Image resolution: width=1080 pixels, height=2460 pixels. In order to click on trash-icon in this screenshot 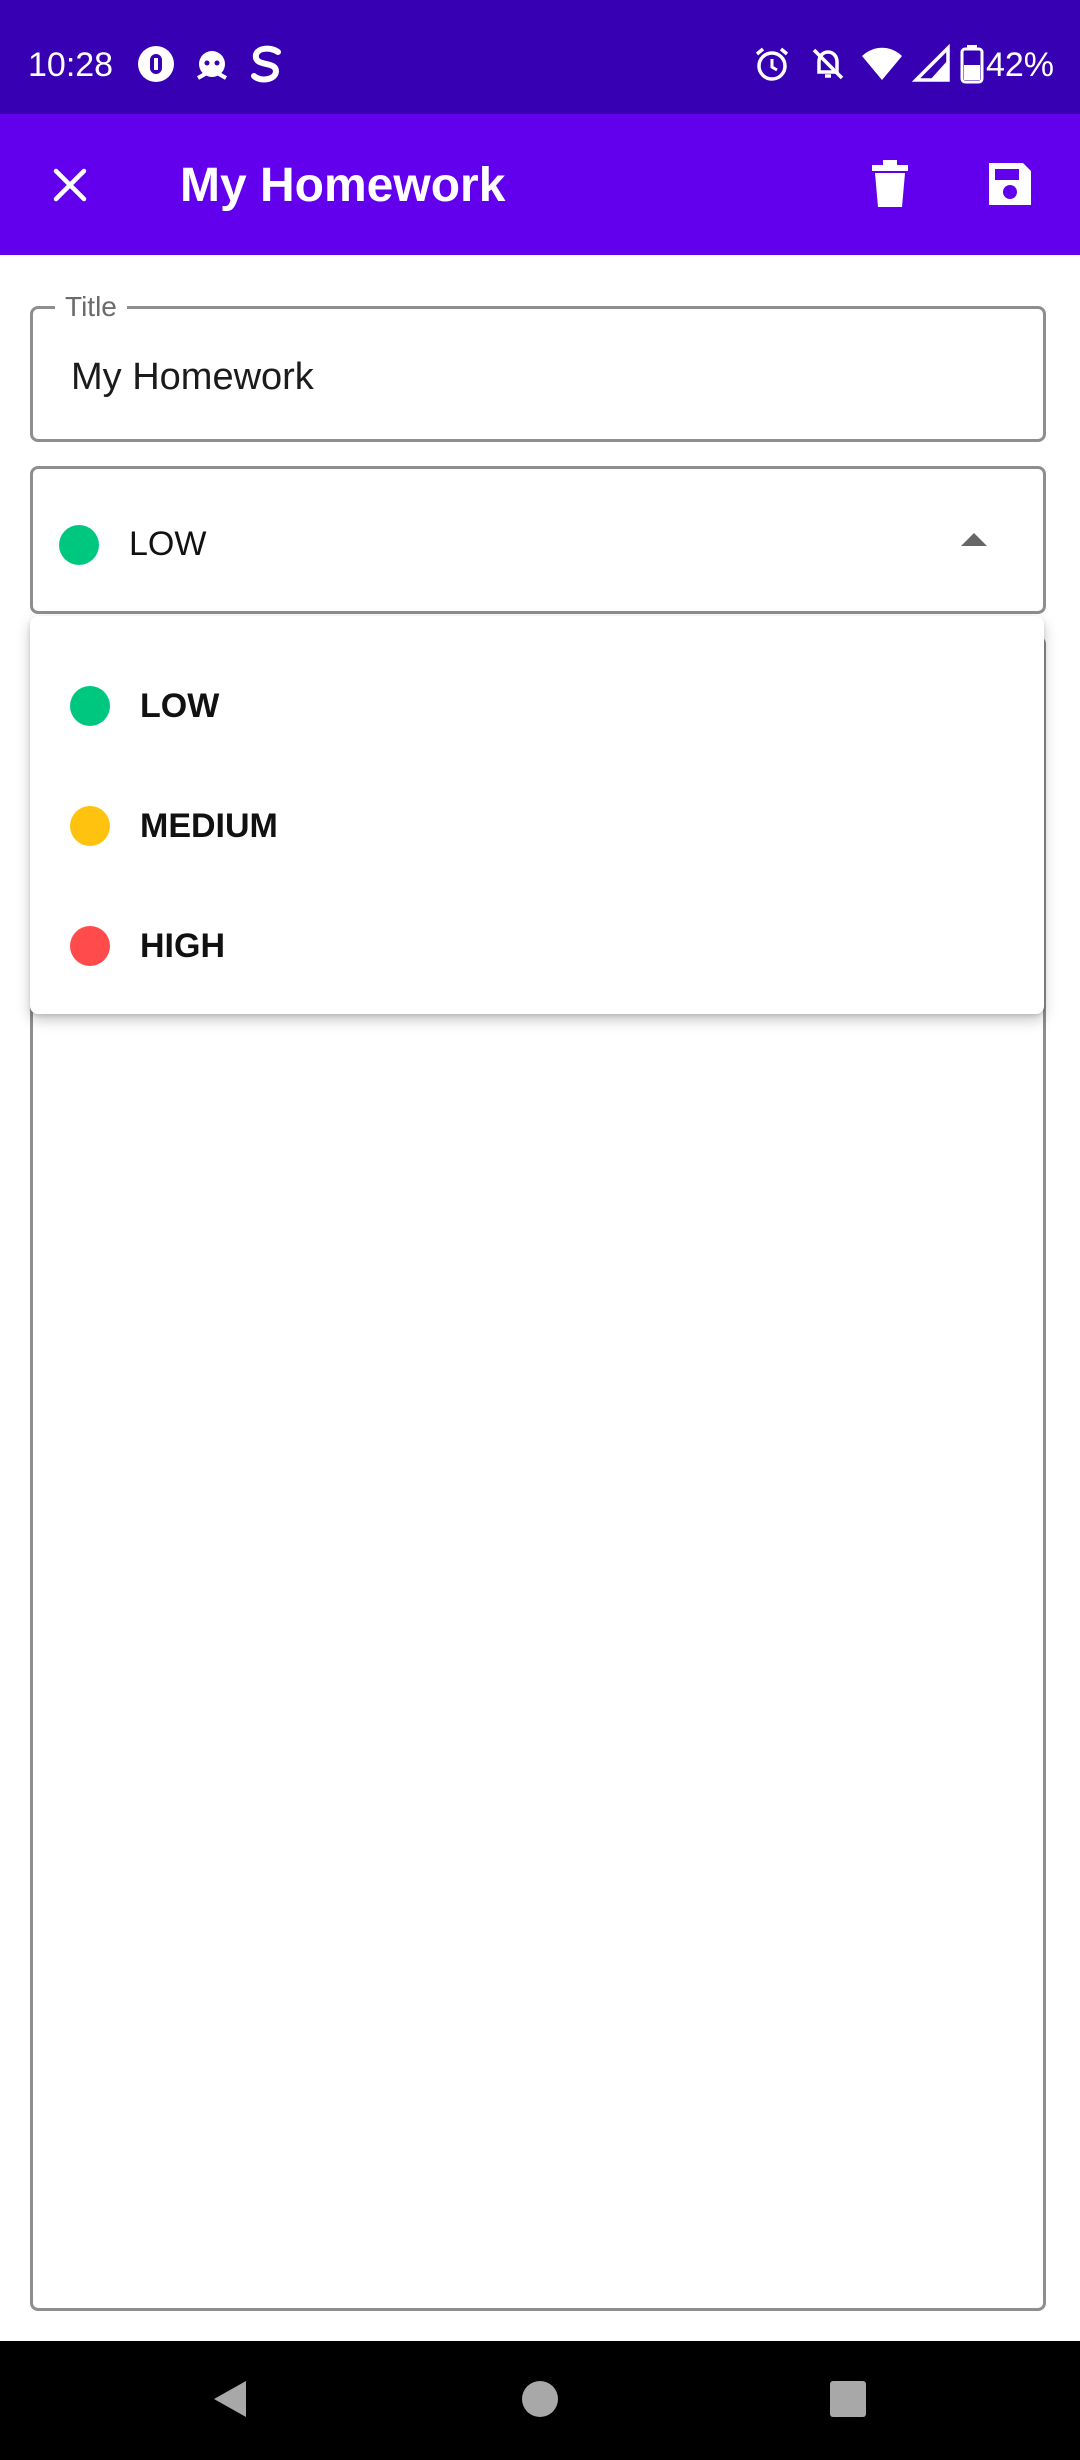, I will do `click(890, 186)`.